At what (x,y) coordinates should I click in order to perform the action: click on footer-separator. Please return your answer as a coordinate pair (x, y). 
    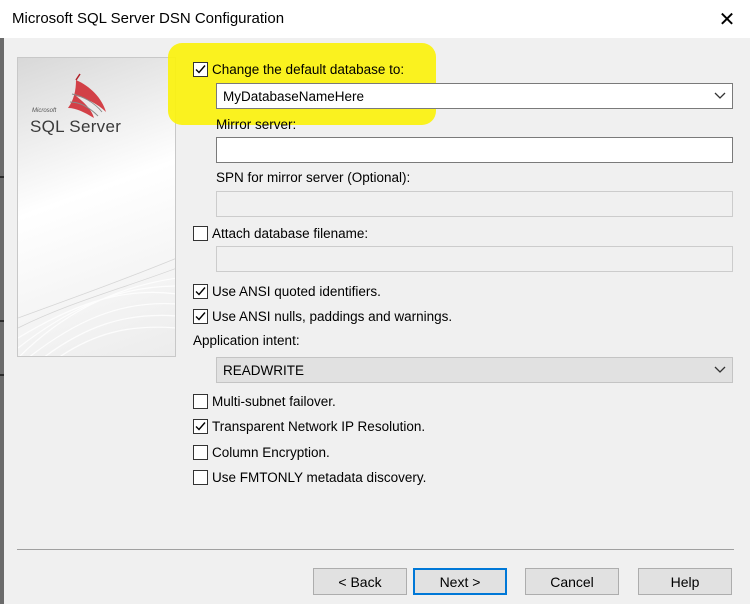
    Looking at the image, I should click on (375, 549).